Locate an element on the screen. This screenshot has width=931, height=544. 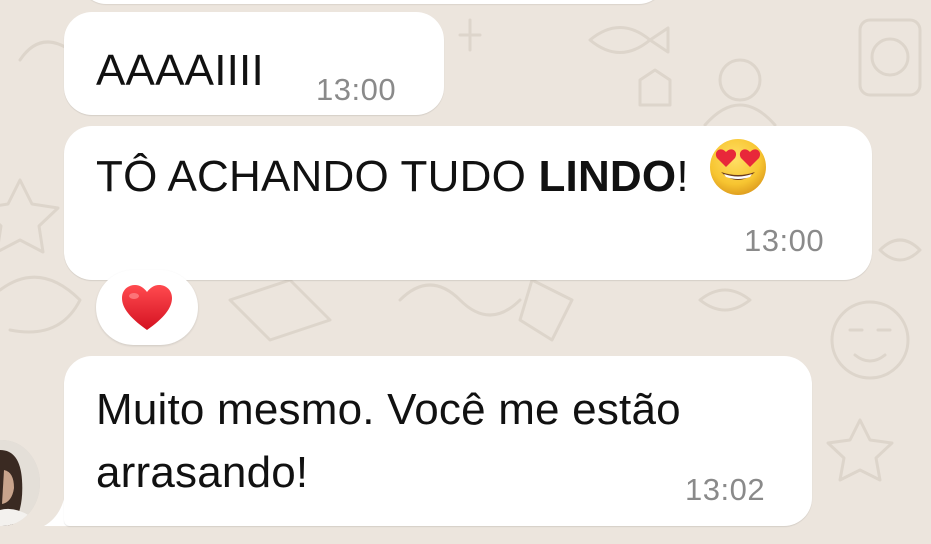
message-text: TÔ ACHANDO TUDO LINDO! is located at coordinates (431, 175).